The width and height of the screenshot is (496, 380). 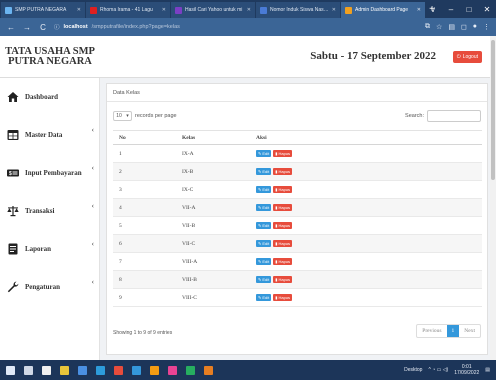 I want to click on side-panel-icon: ◻, so click(x=464, y=27).